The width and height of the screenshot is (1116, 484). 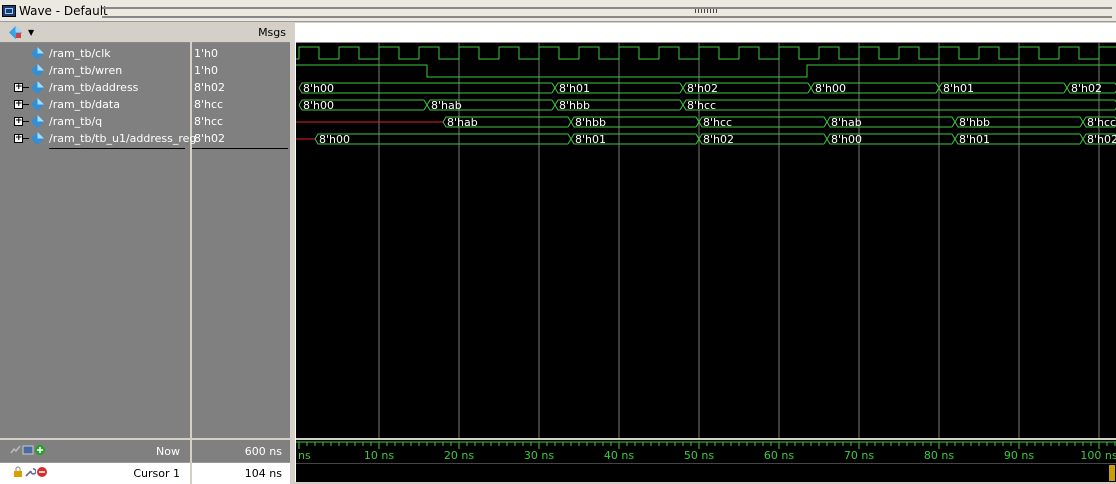 I want to click on signal-row: + /ram_tb/q, so click(x=95, y=121).